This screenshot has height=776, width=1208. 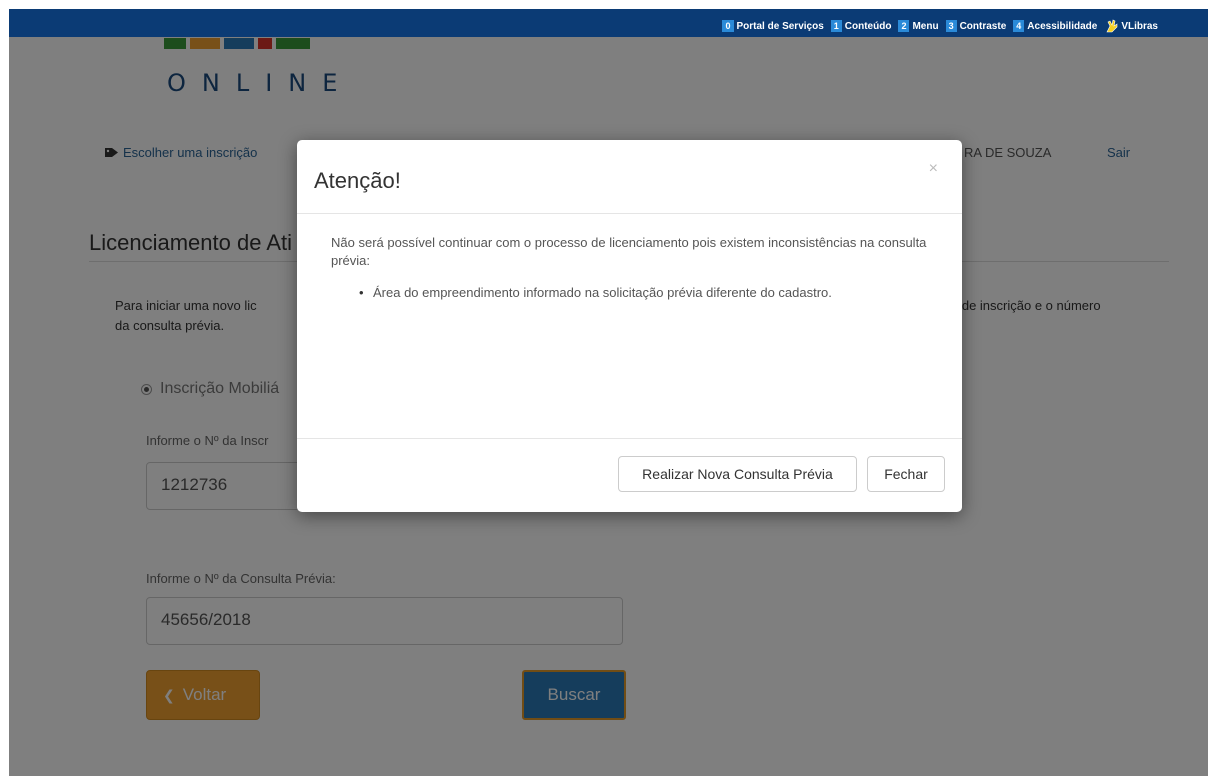 I want to click on close-button: Fechar, so click(x=906, y=474).